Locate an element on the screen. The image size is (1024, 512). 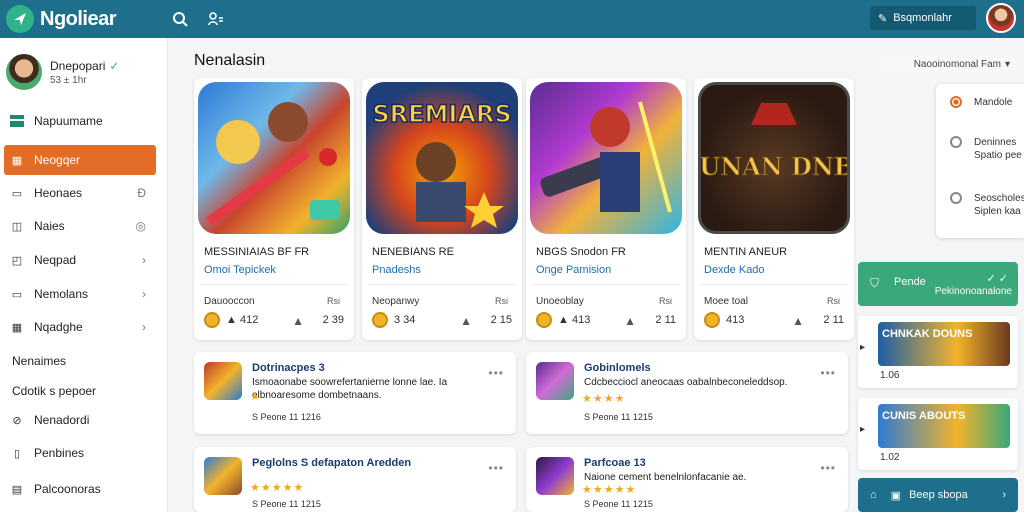
sidebar-item-label: Neqpad is located at coordinates (55, 260).